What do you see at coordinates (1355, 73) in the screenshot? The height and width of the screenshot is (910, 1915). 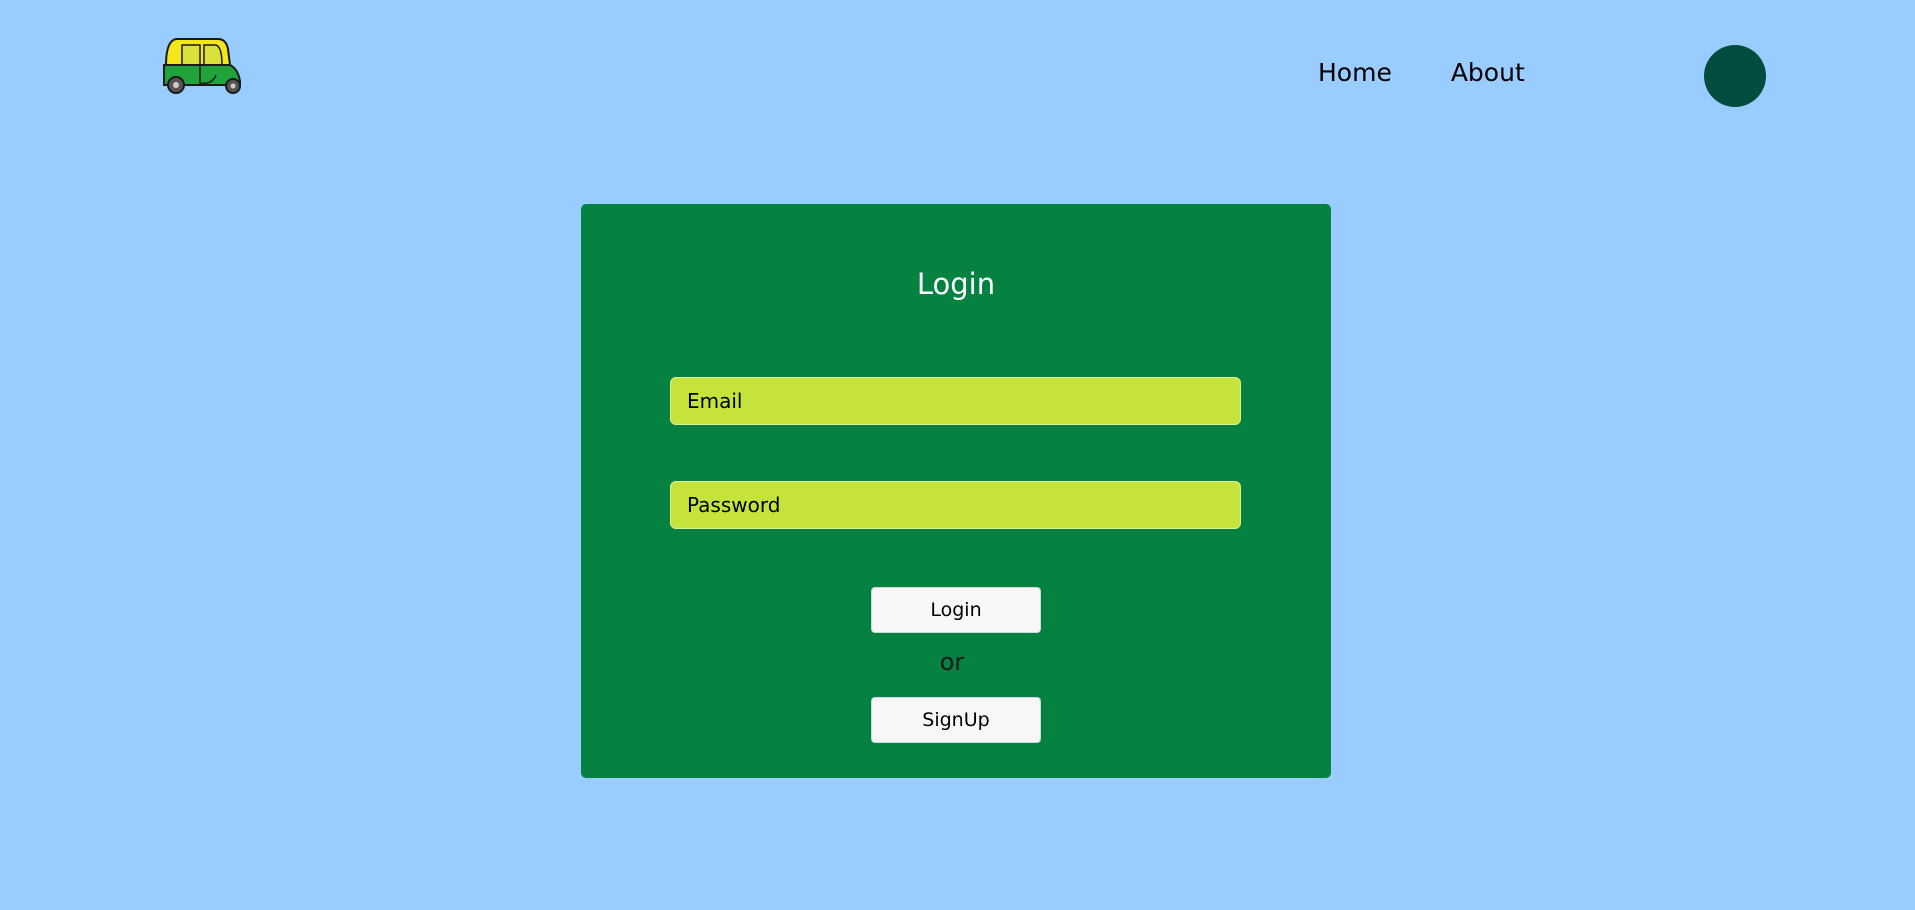 I see `nav-home-link: Home` at bounding box center [1355, 73].